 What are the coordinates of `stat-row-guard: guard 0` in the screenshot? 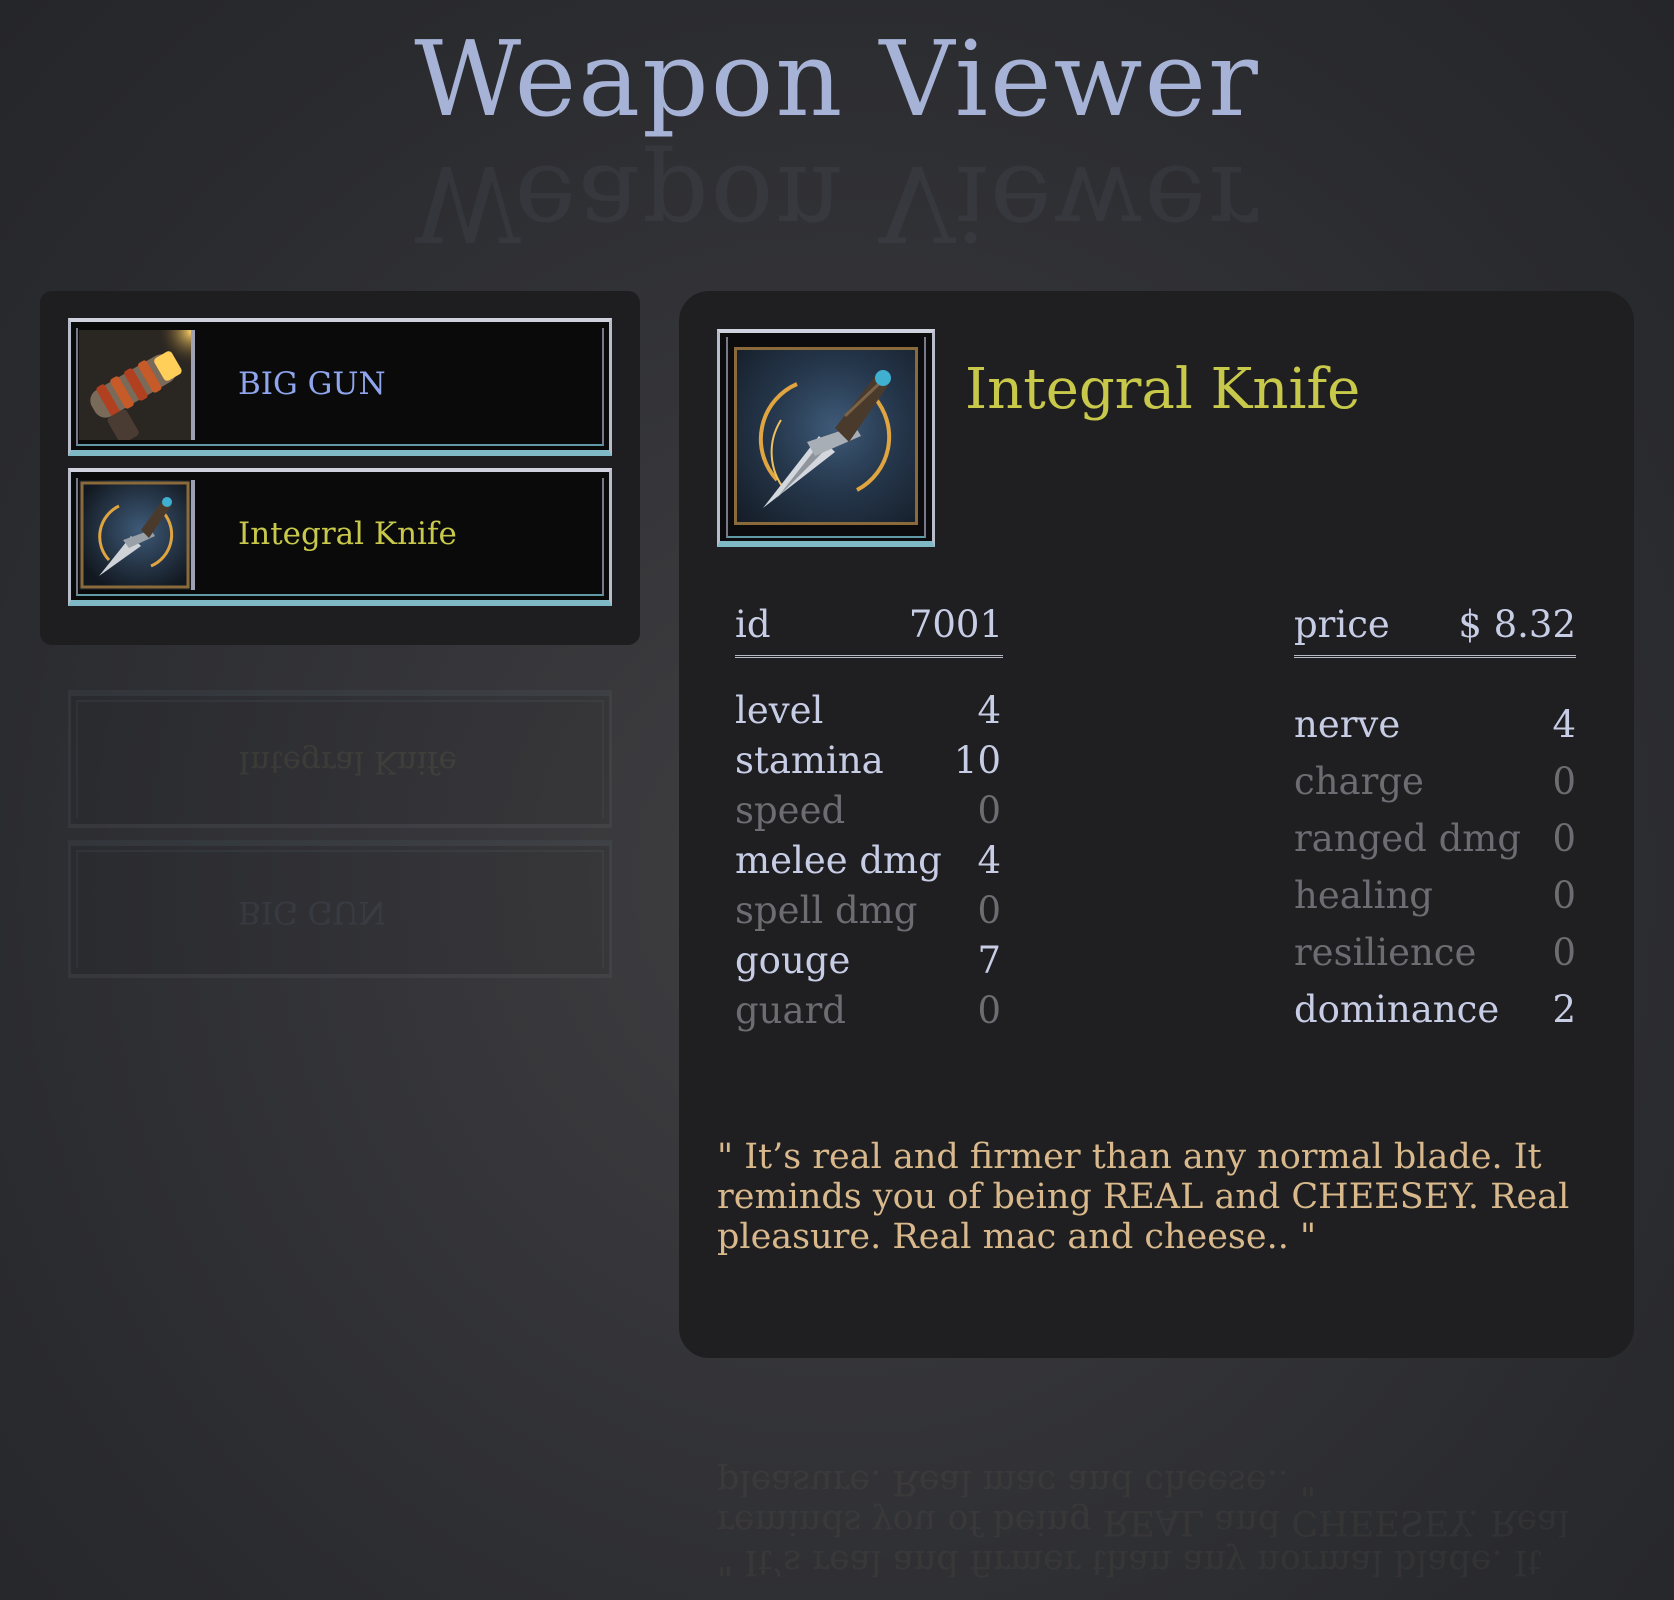 It's located at (868, 1012).